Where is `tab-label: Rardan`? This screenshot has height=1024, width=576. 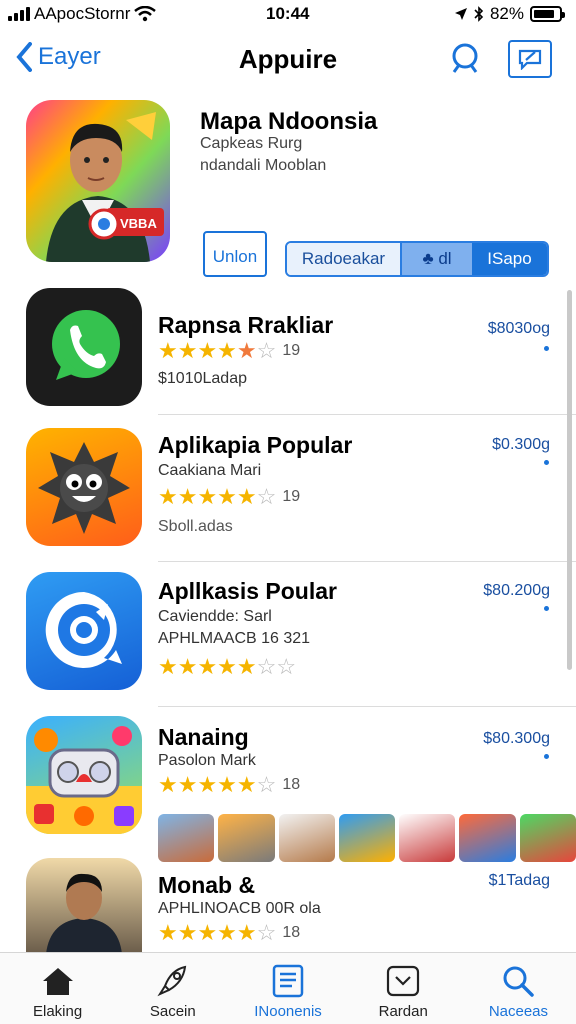
tab-label: Rardan is located at coordinates (403, 1011).